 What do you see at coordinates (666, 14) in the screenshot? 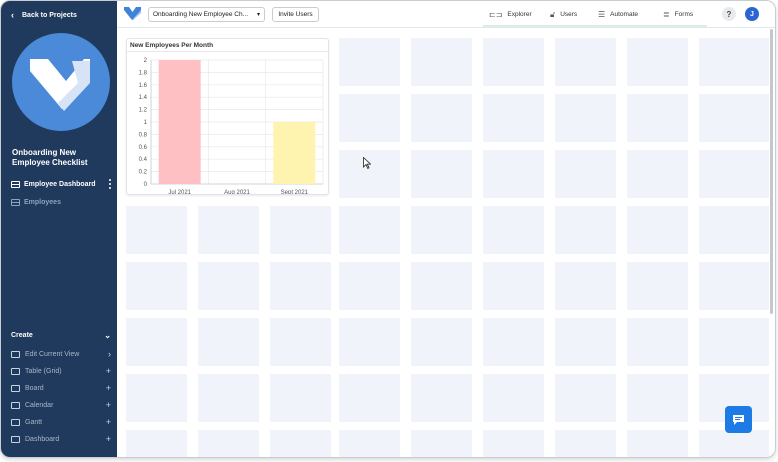
I see `forms-icon: ≣` at bounding box center [666, 14].